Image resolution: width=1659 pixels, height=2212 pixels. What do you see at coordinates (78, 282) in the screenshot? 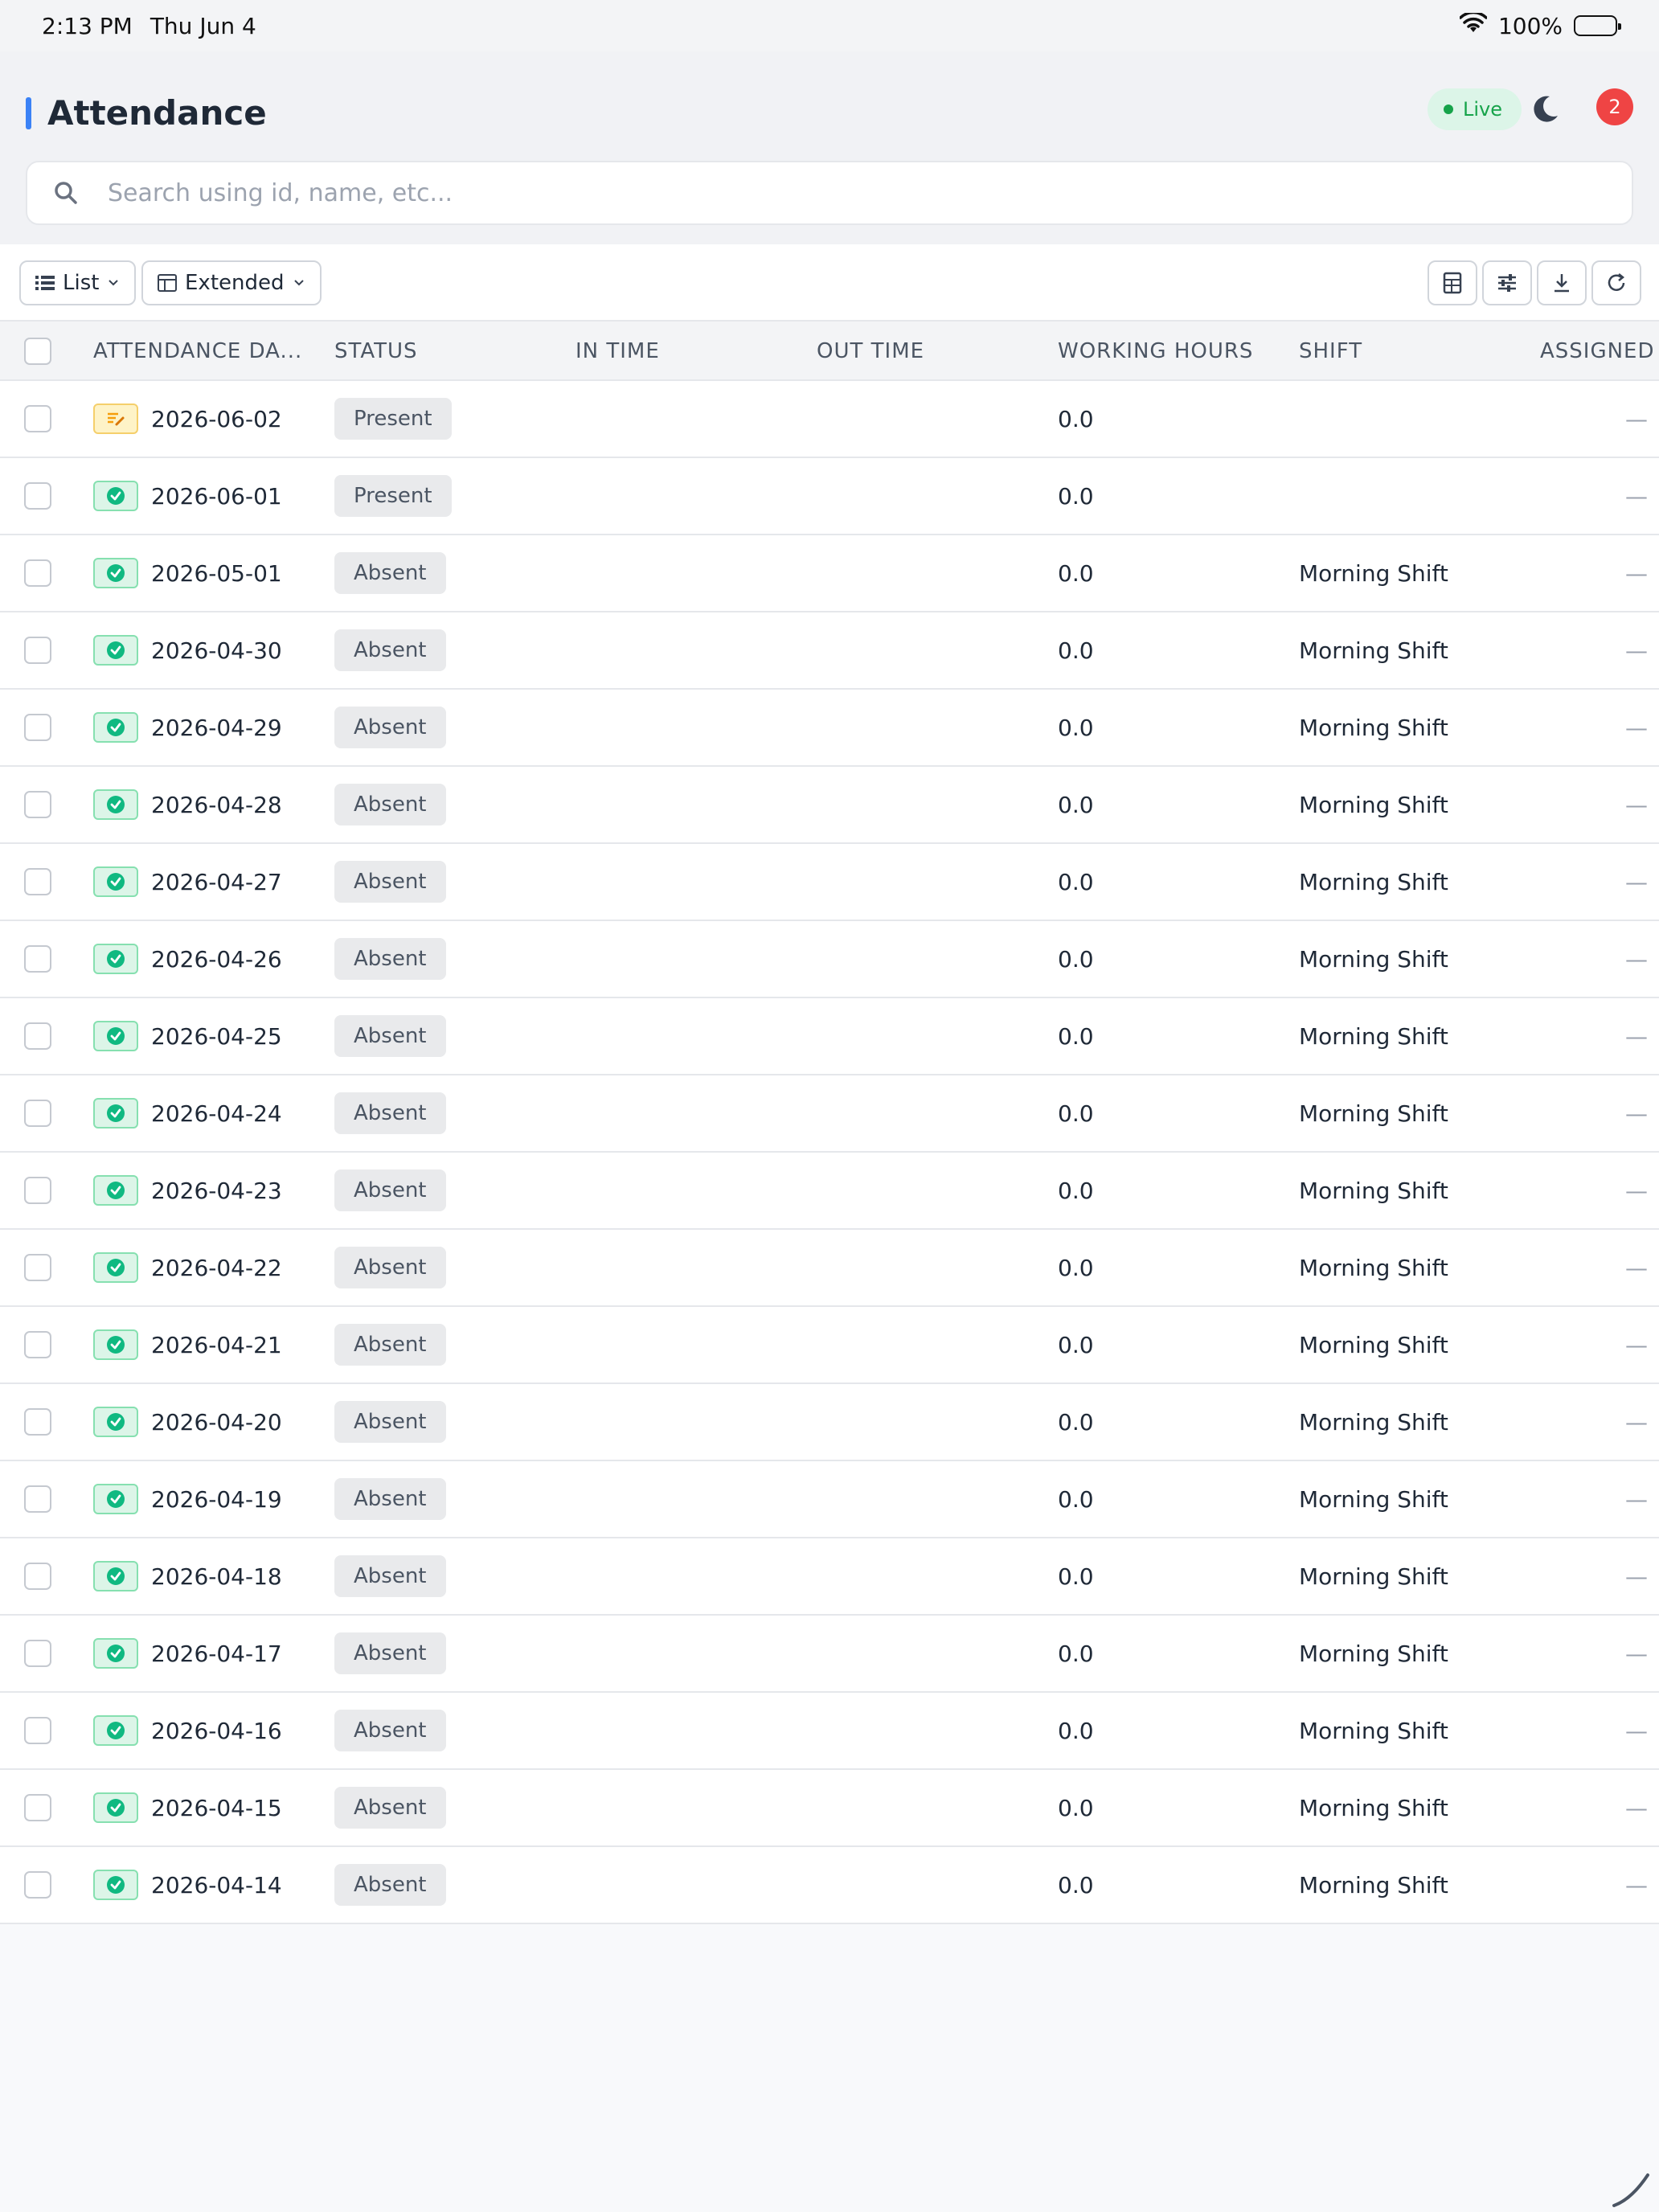
I see `list-view-dropdown: List` at bounding box center [78, 282].